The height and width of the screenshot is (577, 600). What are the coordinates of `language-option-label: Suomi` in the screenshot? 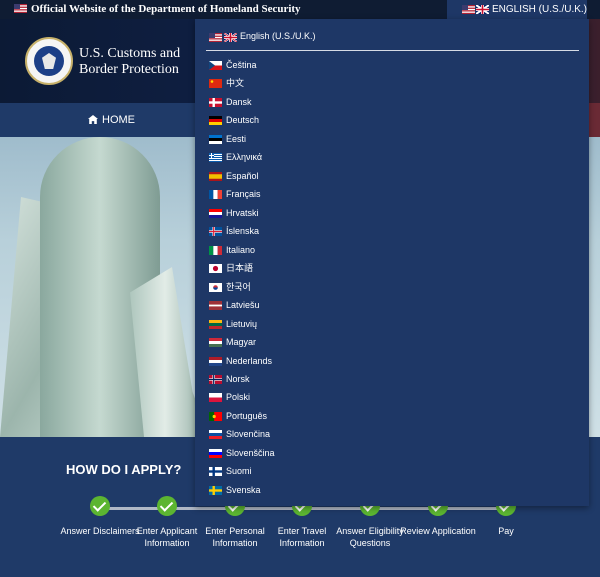 It's located at (239, 471).